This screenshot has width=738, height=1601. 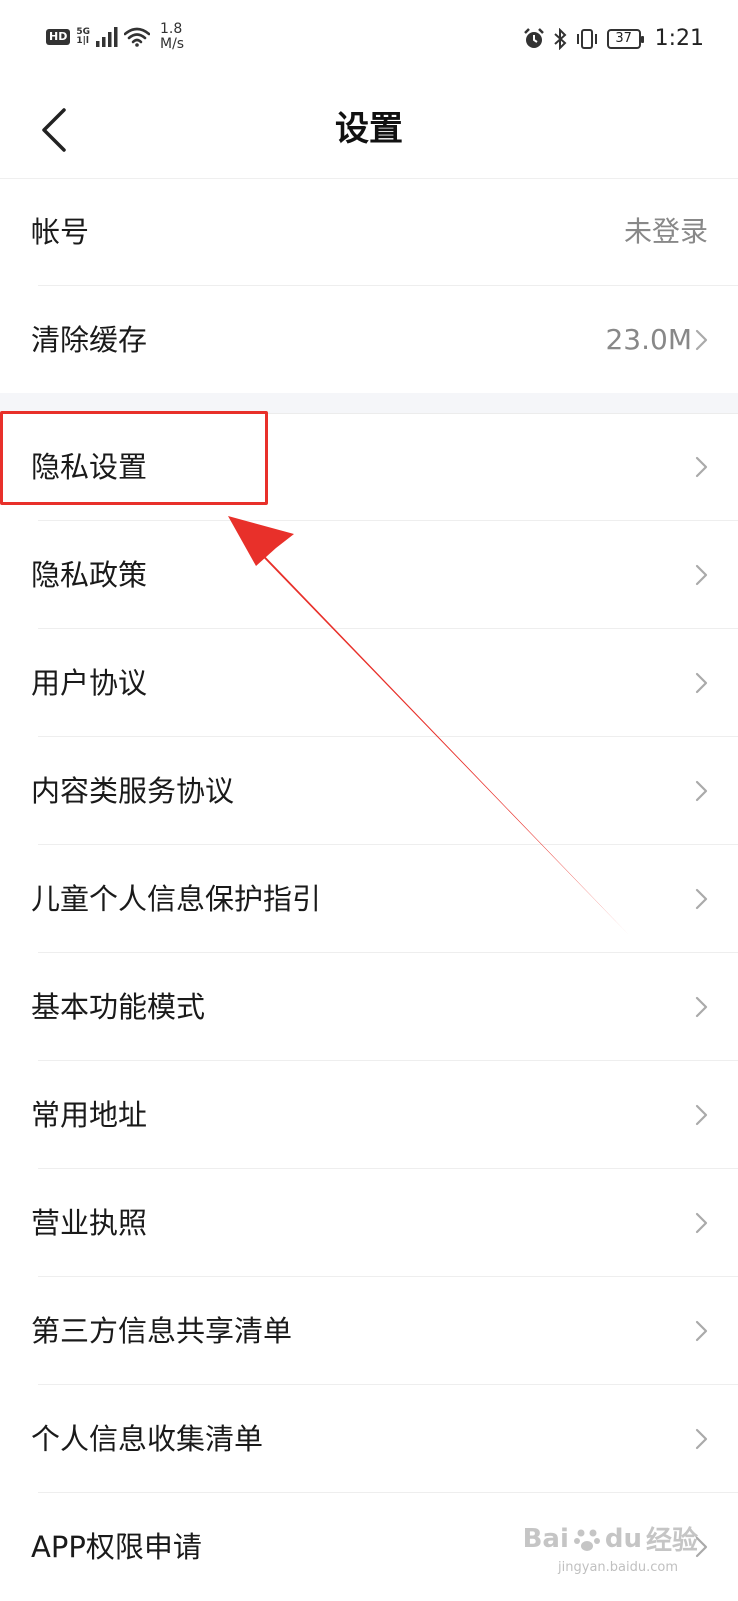 I want to click on settings-row: 用户协议, so click(x=369, y=683).